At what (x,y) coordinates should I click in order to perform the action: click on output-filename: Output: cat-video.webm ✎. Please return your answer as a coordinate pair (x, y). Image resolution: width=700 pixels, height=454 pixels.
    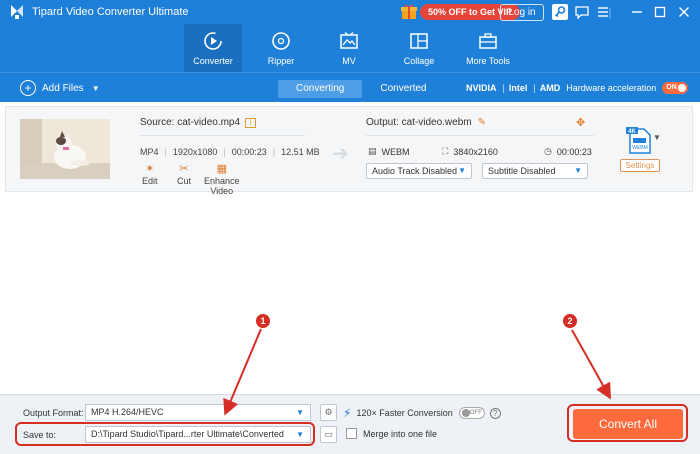
    Looking at the image, I should click on (426, 122).